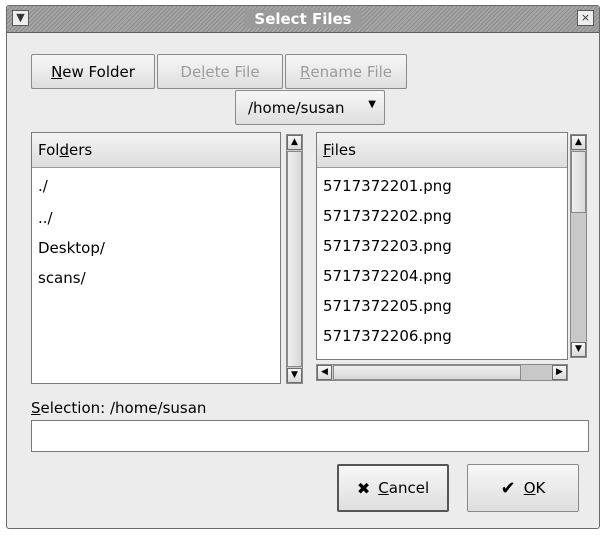  I want to click on file-item: 5717372204.png, so click(387, 276).